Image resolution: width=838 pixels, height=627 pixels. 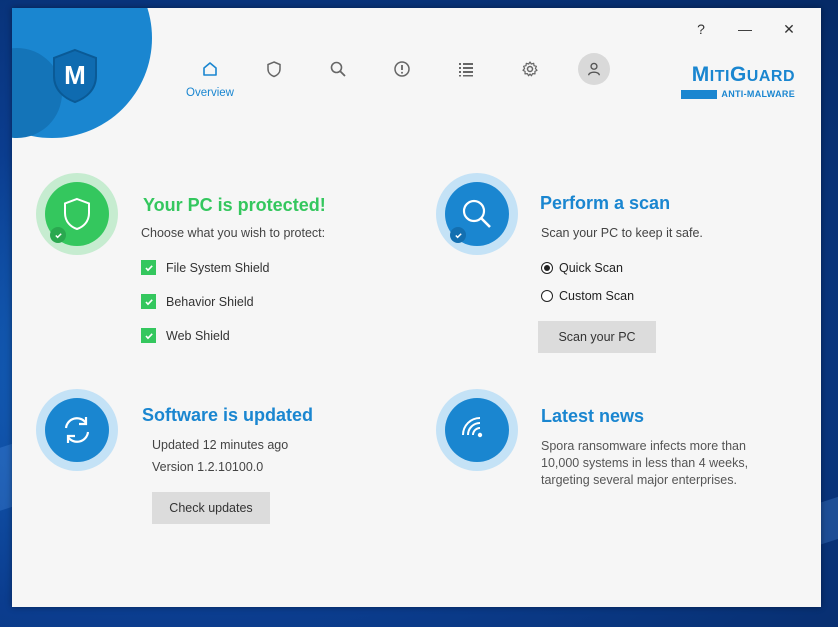 I want to click on help-button: ?, so click(x=701, y=29).